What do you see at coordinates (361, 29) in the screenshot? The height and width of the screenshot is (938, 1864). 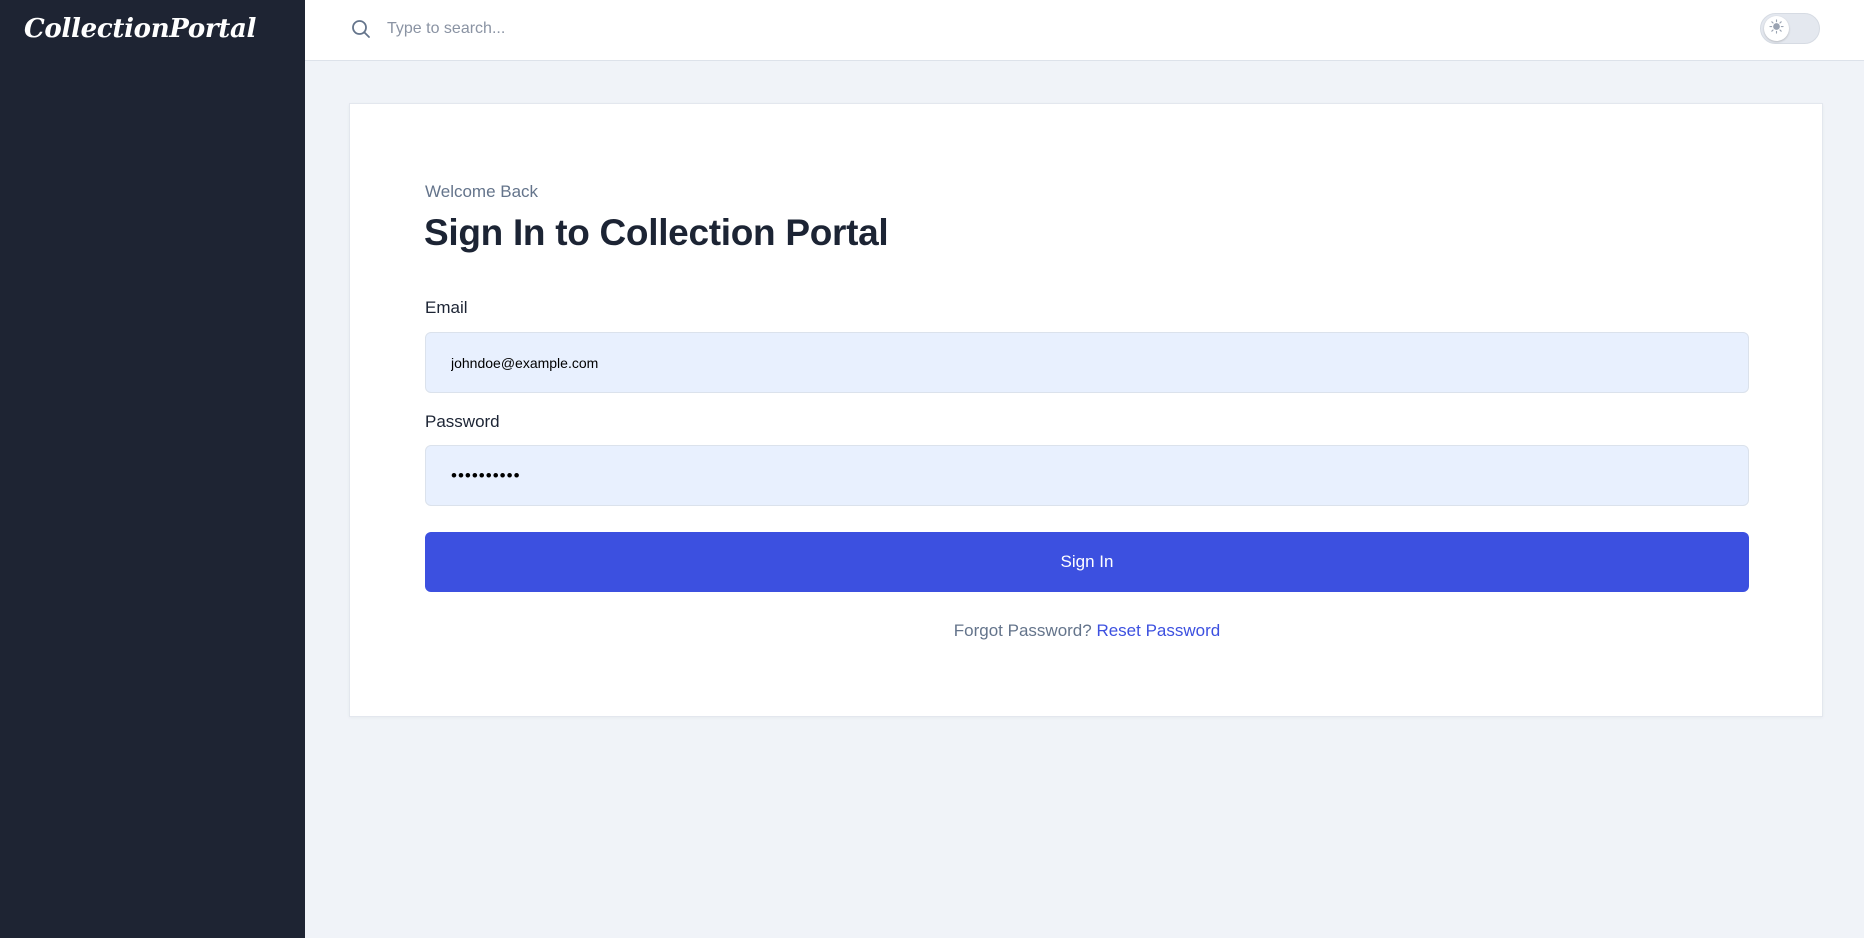 I see `search-icon` at bounding box center [361, 29].